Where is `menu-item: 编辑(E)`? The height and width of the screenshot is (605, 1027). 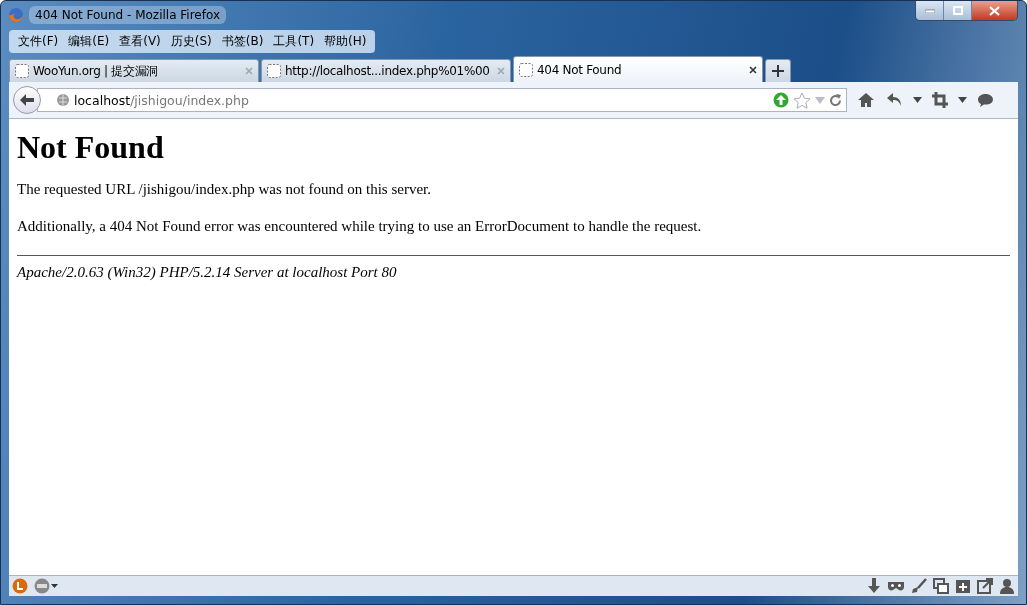
menu-item: 编辑(E) is located at coordinates (89, 41).